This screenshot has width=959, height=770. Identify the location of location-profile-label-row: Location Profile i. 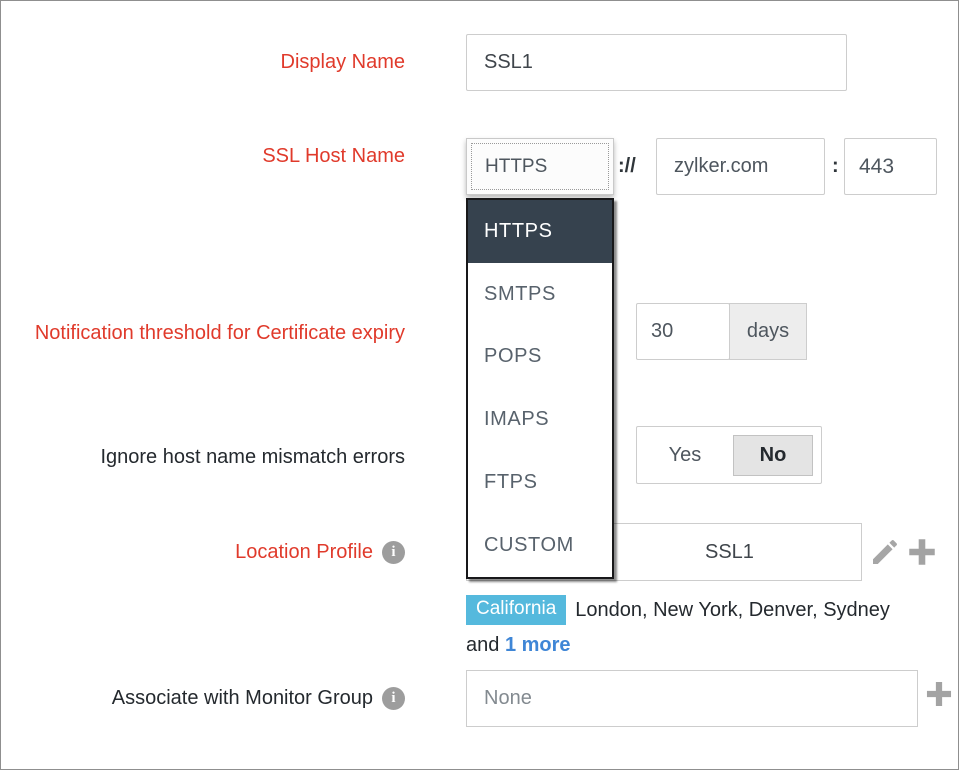
(203, 552).